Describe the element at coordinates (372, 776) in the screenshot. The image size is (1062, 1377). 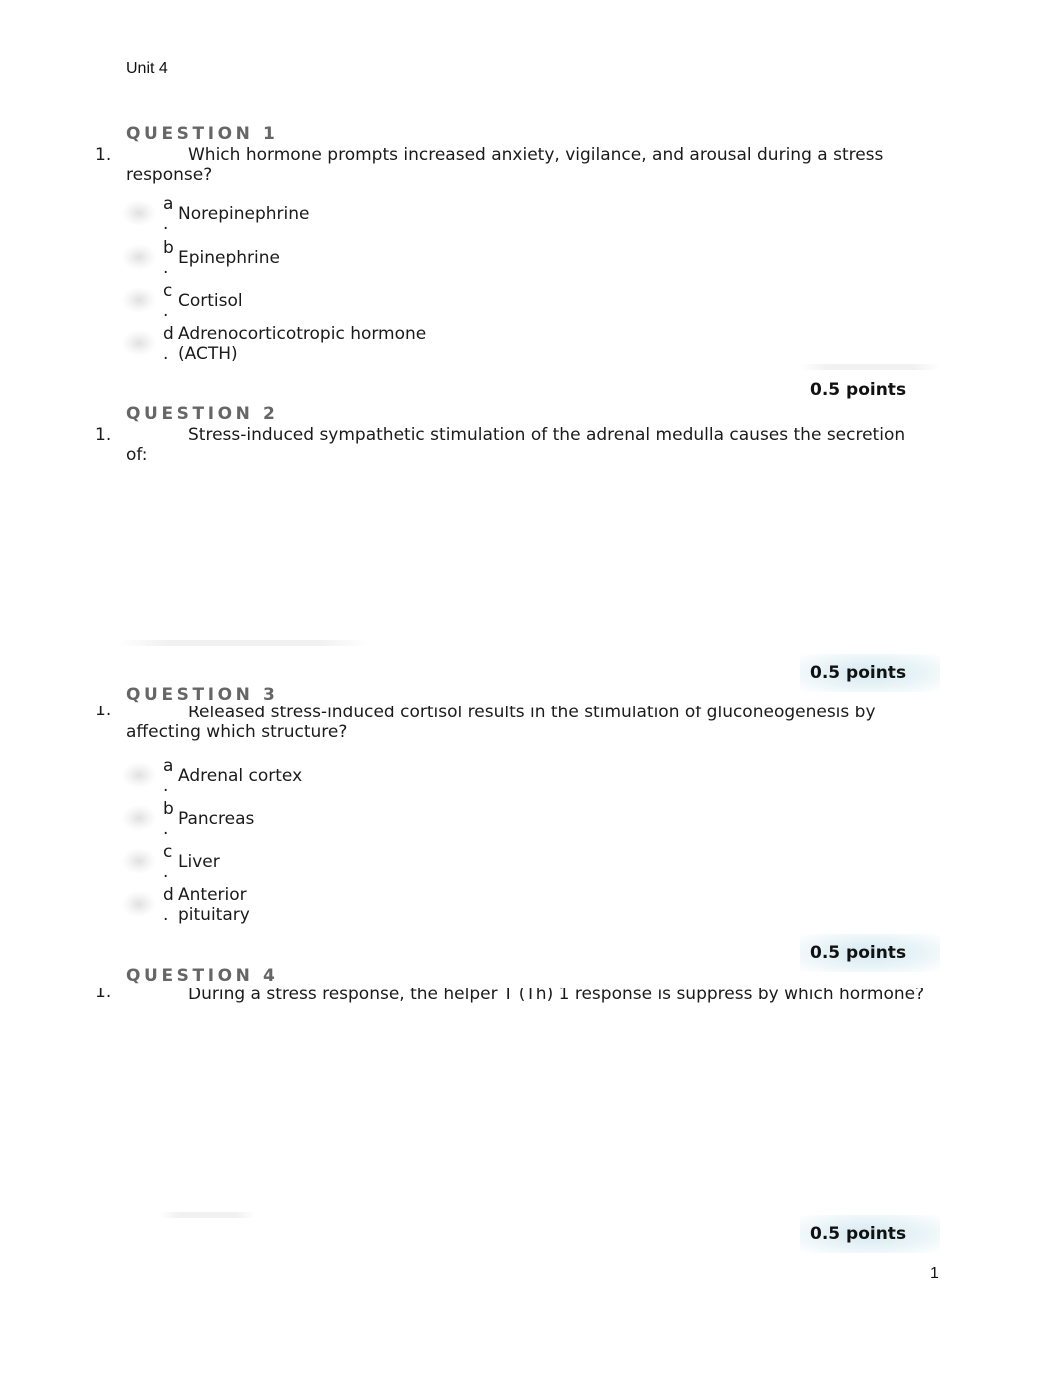
I see `answer-option-a: a. Adrenal cortex` at that location.